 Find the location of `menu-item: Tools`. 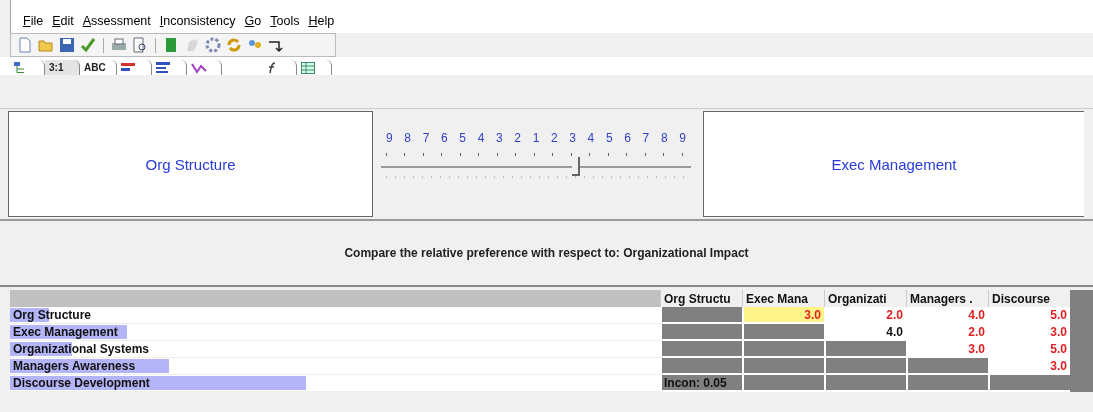

menu-item: Tools is located at coordinates (285, 22).